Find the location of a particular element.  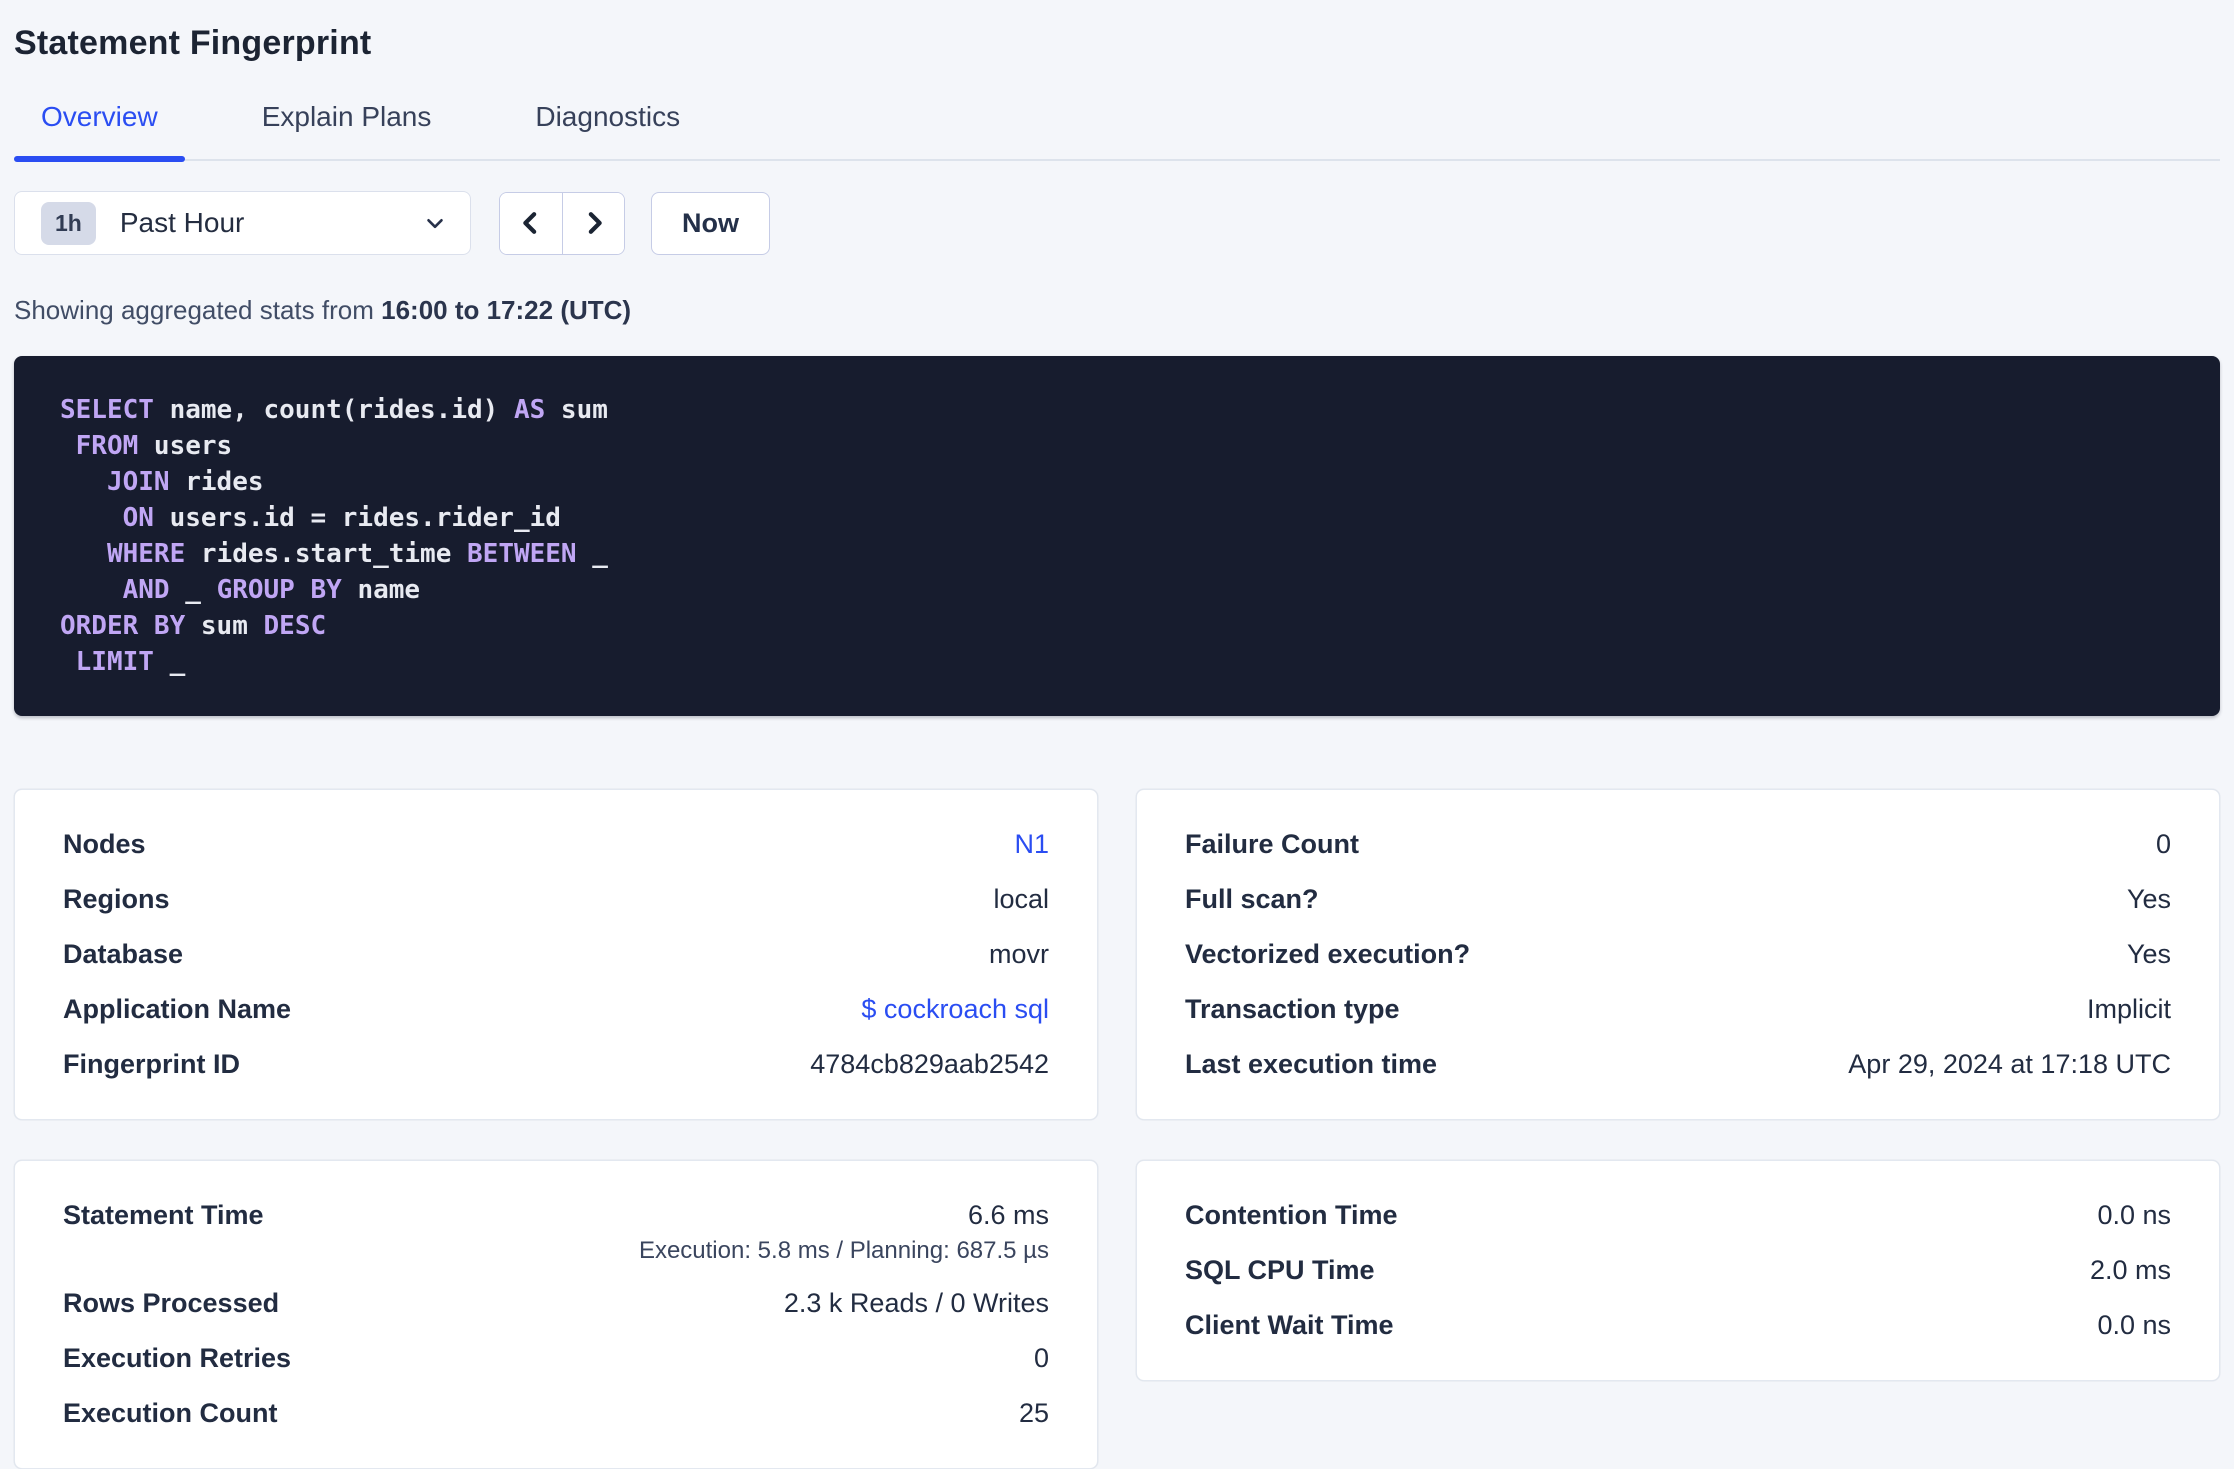

full-scan-label: Full scan? is located at coordinates (1252, 899).